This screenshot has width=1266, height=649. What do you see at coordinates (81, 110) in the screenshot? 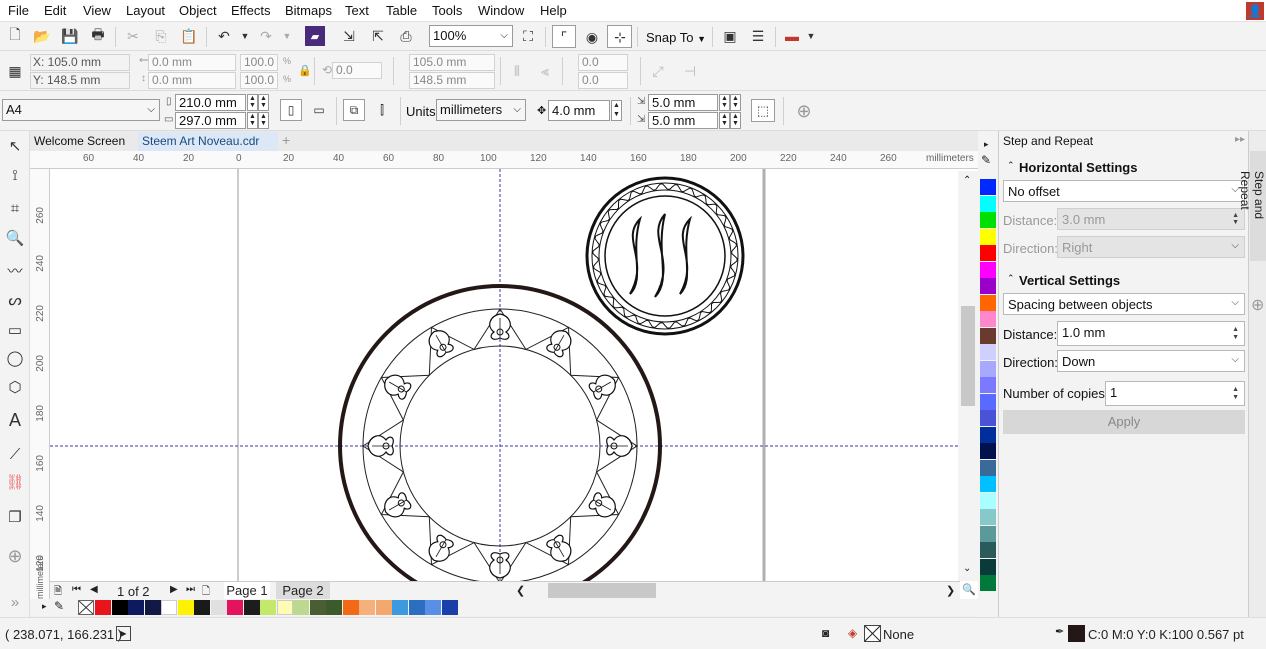
I see `page-size-select: A4 ⌵` at bounding box center [81, 110].